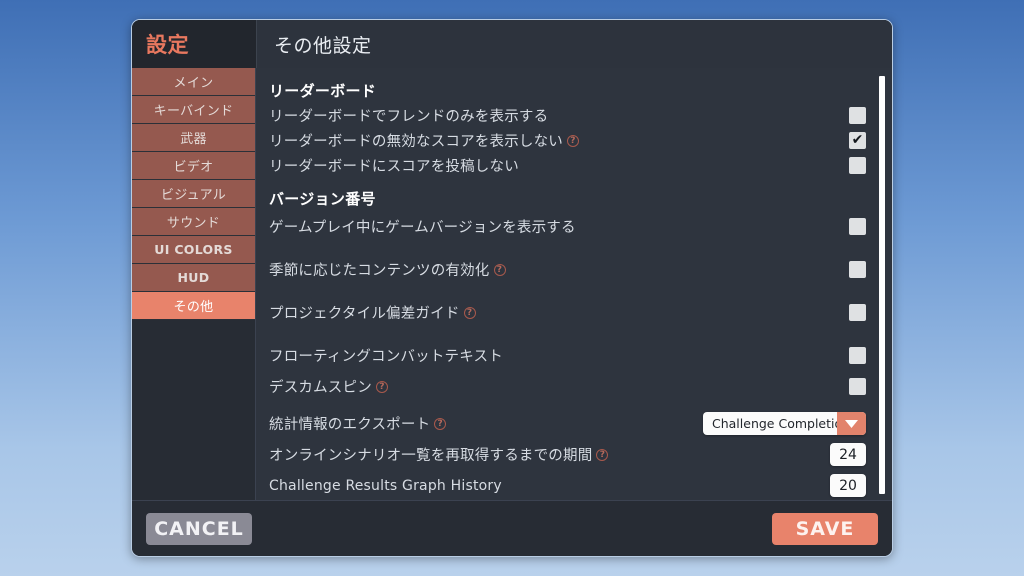 The width and height of the screenshot is (1024, 576). What do you see at coordinates (569, 355) in the screenshot?
I see `setting-row-floating-text: フローティングコンバットテキスト` at bounding box center [569, 355].